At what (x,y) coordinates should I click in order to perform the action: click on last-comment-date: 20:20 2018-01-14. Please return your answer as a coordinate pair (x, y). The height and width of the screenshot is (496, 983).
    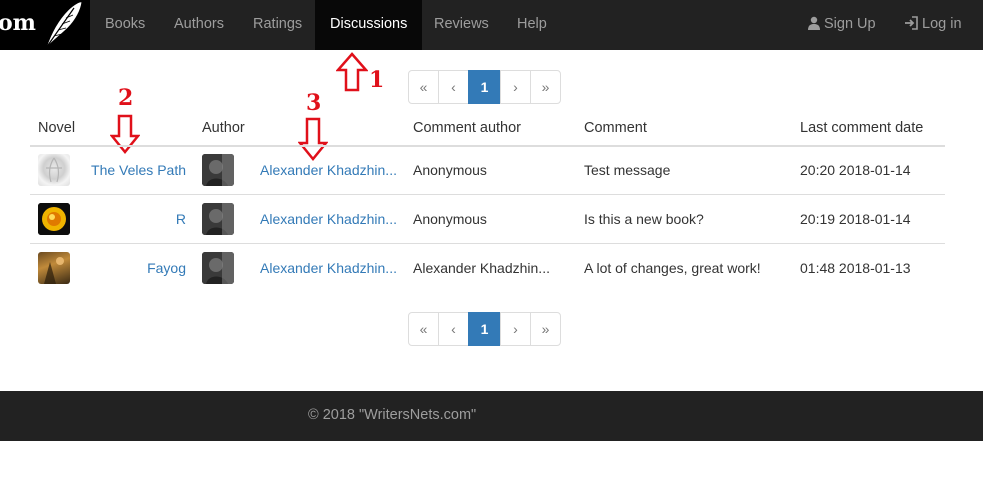
    Looking at the image, I should click on (855, 170).